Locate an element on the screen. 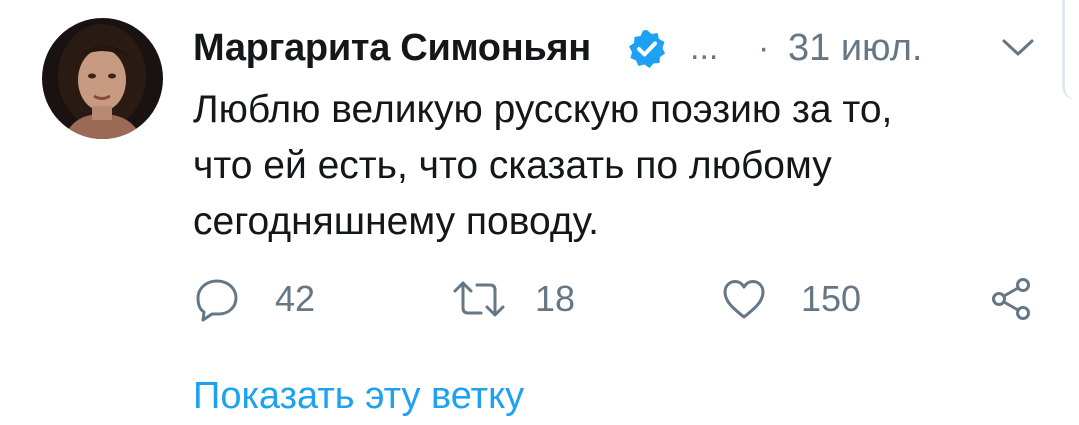 The image size is (1079, 425). share-button is located at coordinates (1011, 299).